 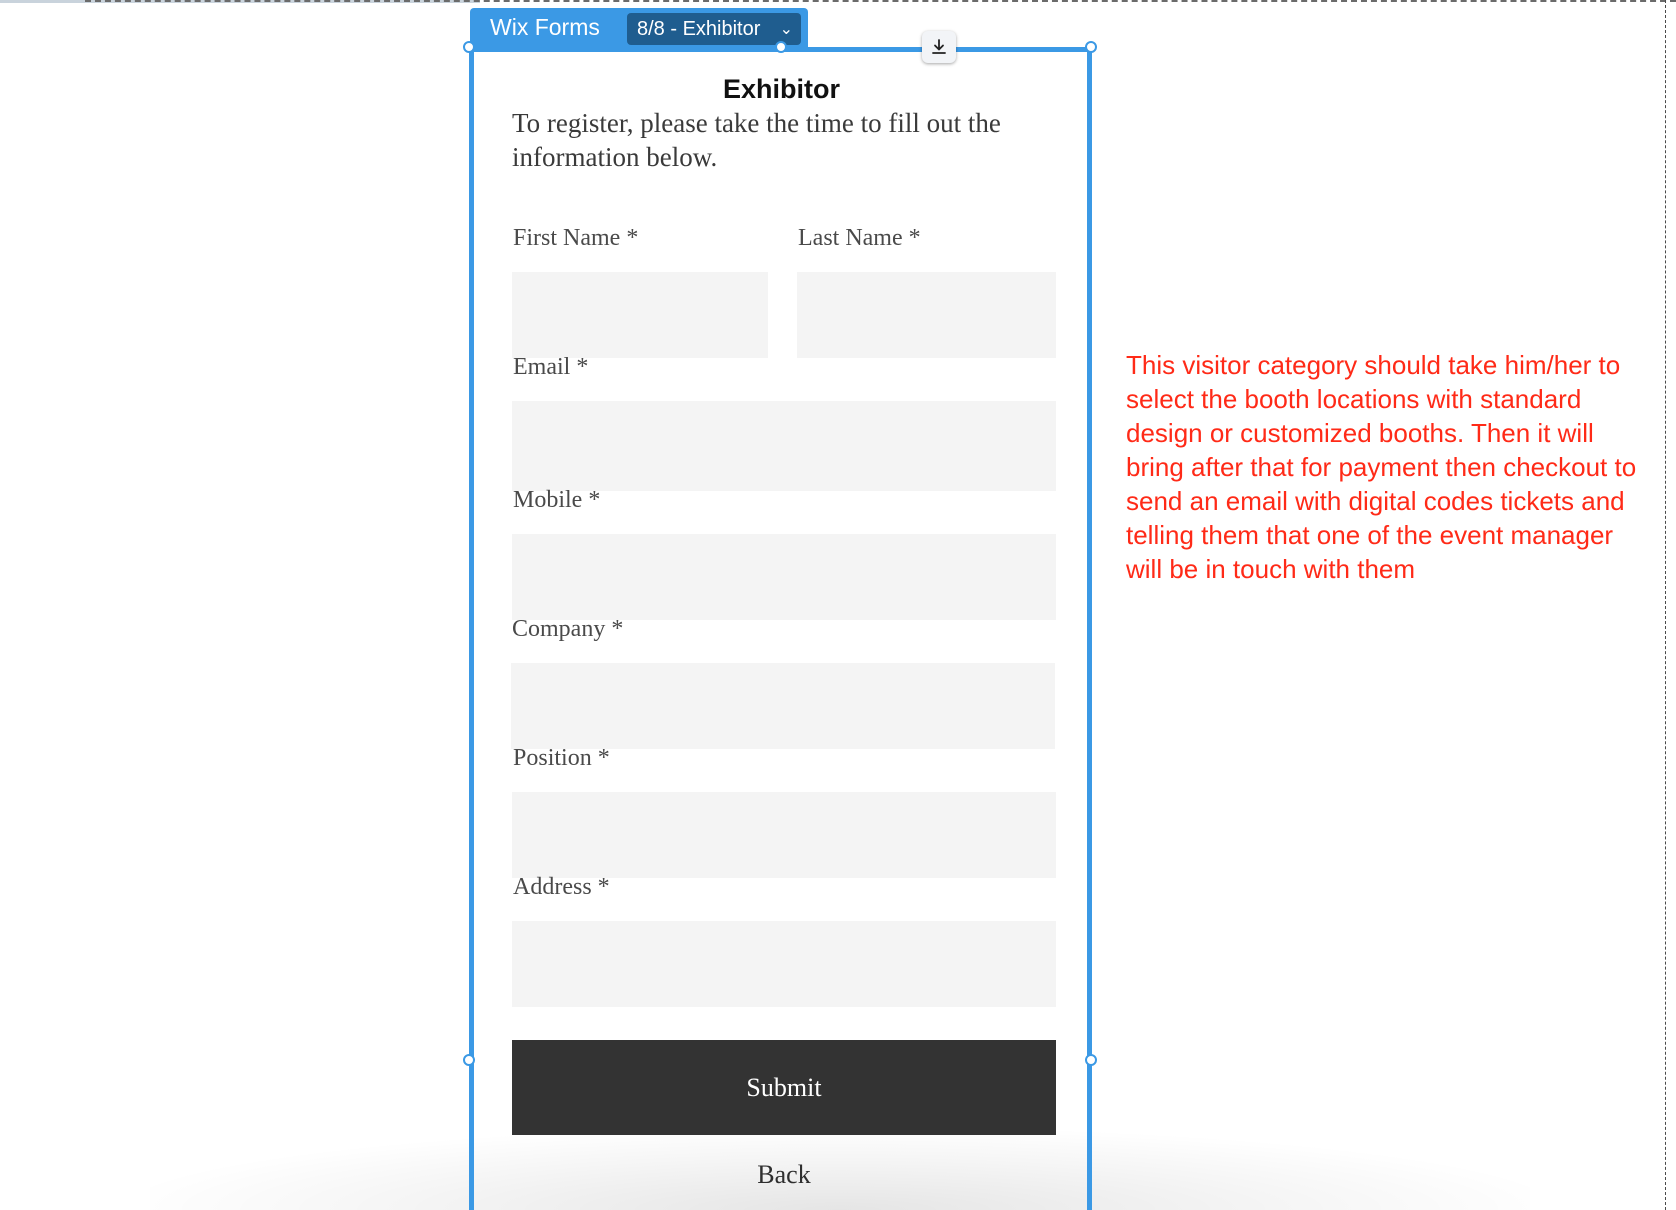 What do you see at coordinates (784, 446) in the screenshot?
I see `email-field` at bounding box center [784, 446].